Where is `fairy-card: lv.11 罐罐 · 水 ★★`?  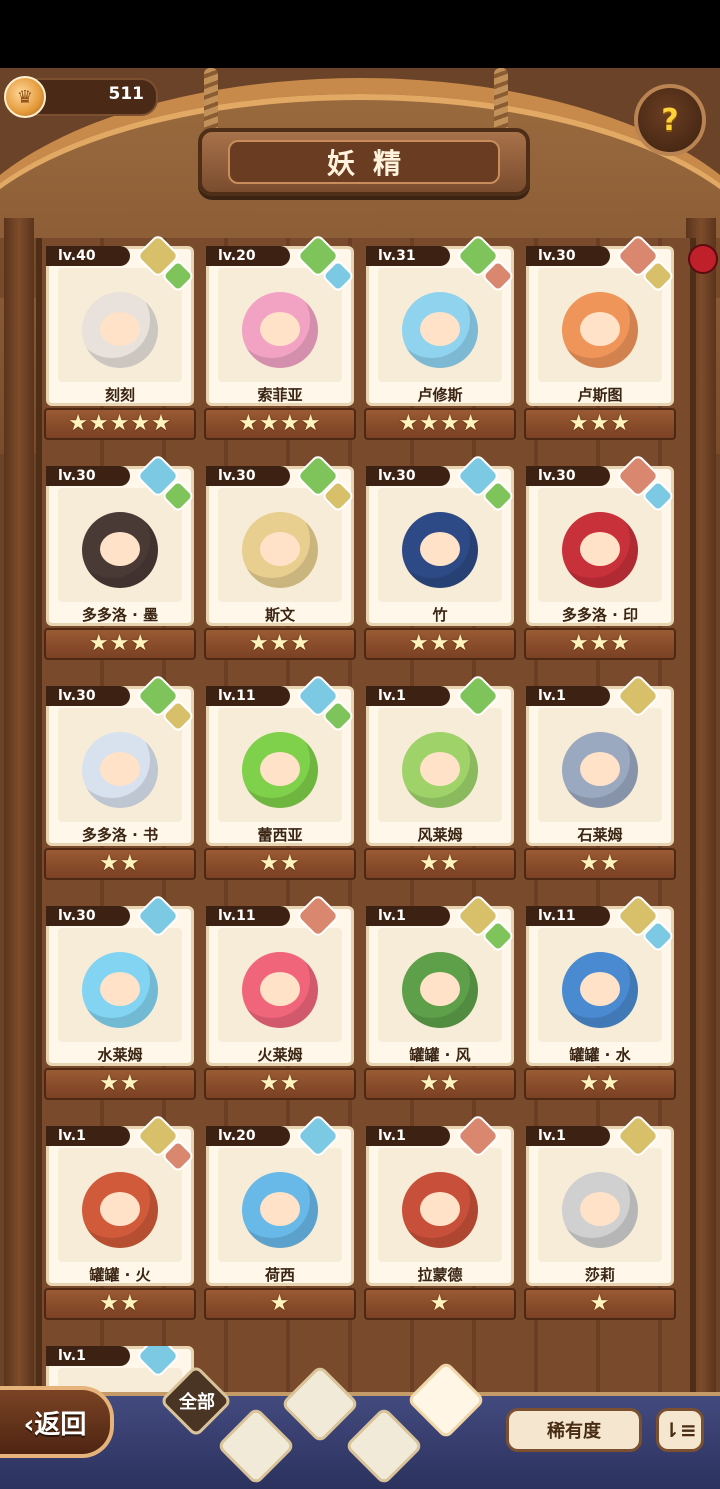 fairy-card: lv.11 罐罐 · 水 ★★ is located at coordinates (600, 999).